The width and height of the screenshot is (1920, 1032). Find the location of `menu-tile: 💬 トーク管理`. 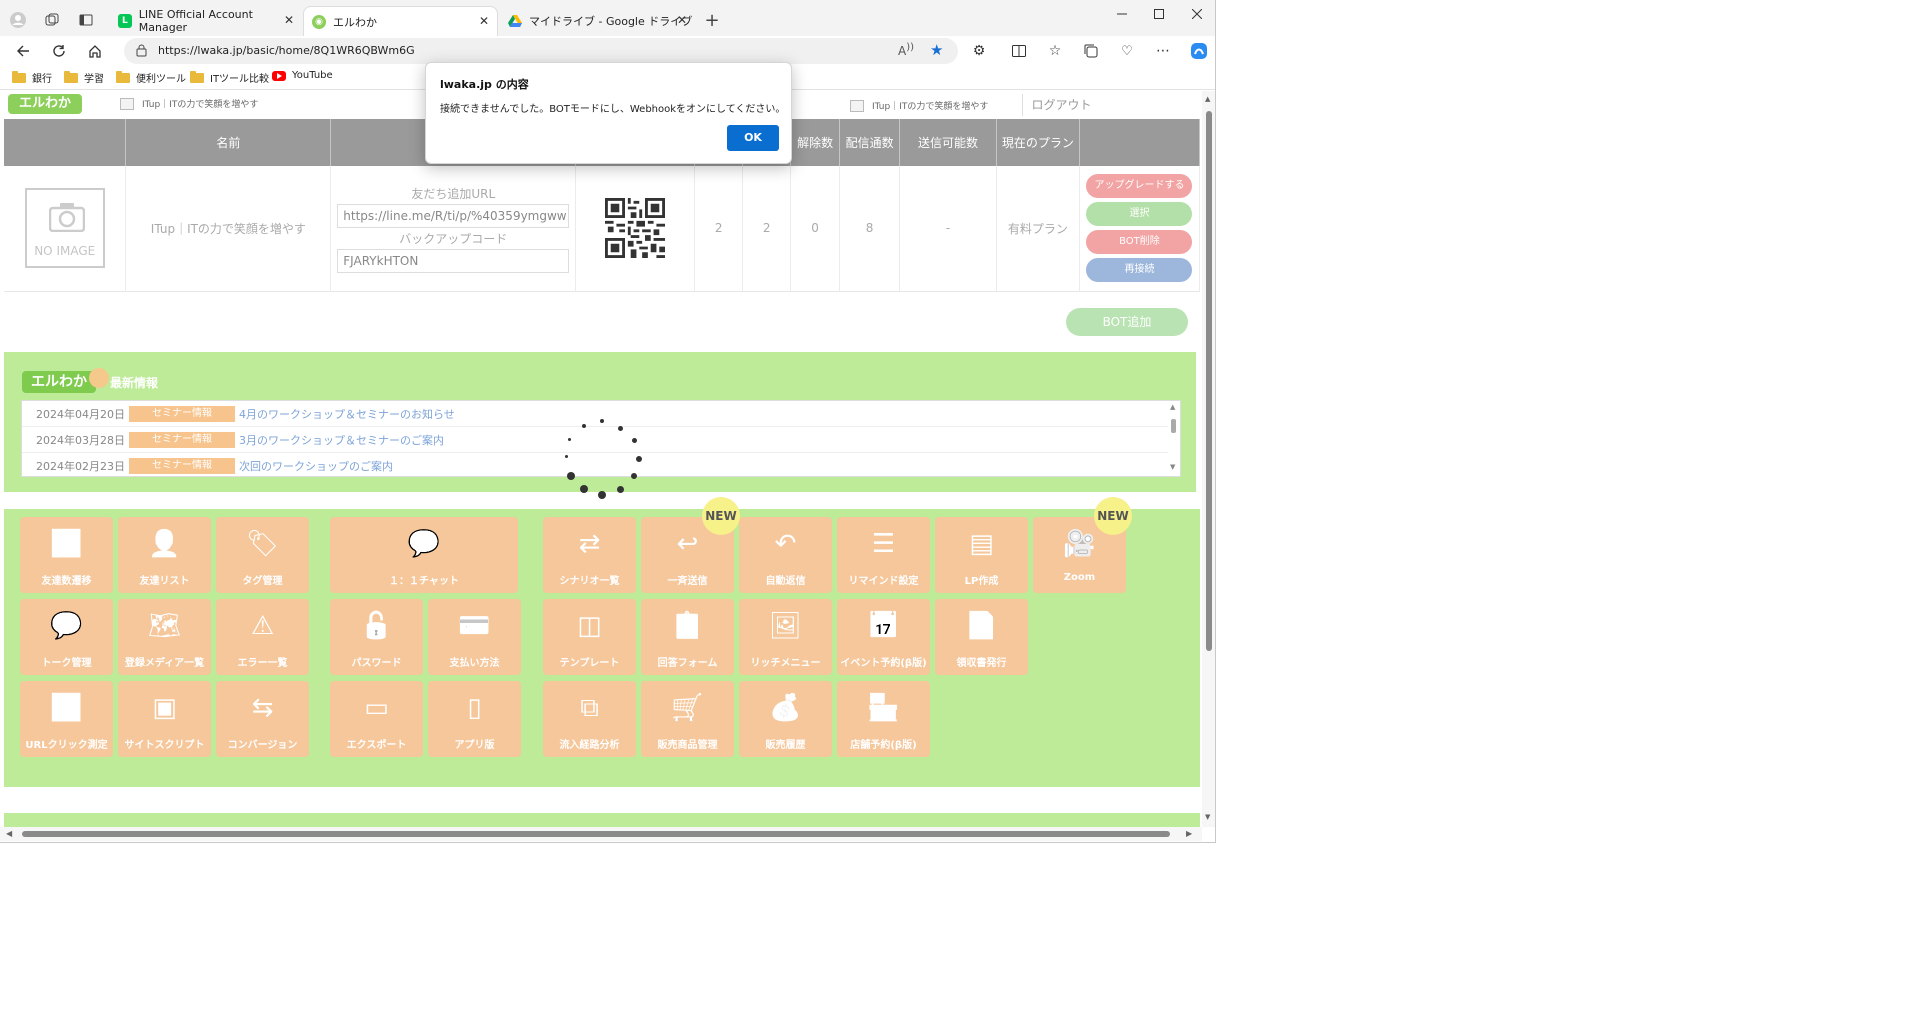

menu-tile: 💬 トーク管理 is located at coordinates (66, 637).